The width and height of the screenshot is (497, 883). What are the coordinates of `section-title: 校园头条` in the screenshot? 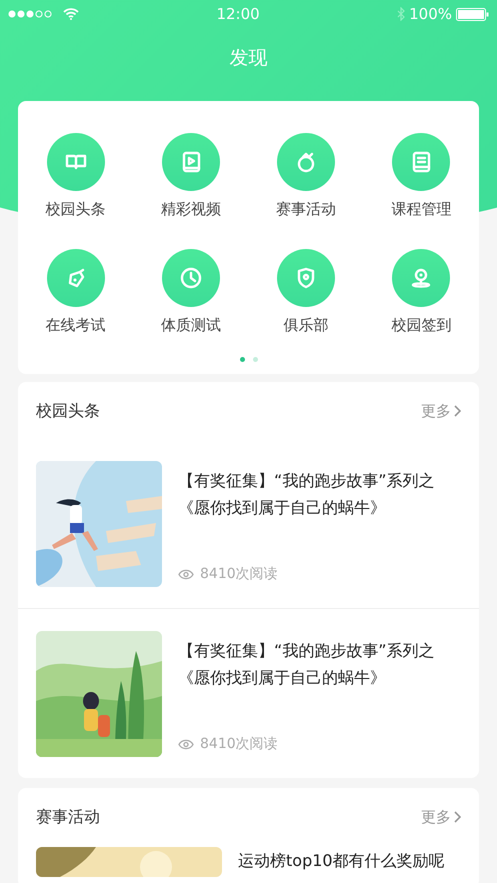 It's located at (68, 411).